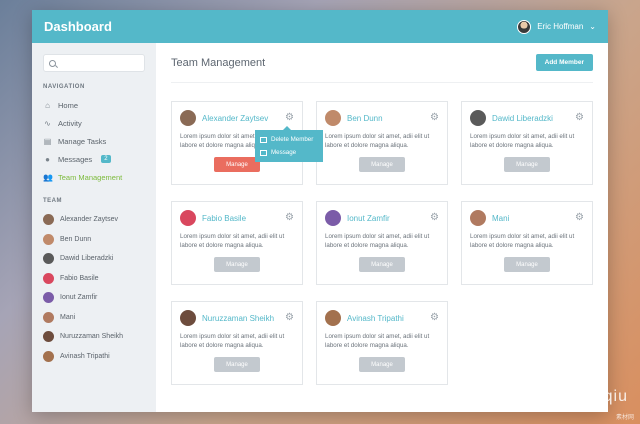  I want to click on tasks-icon: ▤, so click(47, 141).